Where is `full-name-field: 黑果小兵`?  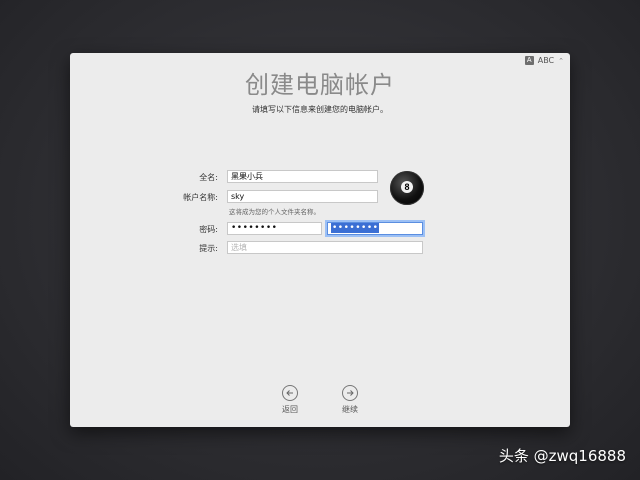 full-name-field: 黑果小兵 is located at coordinates (302, 176).